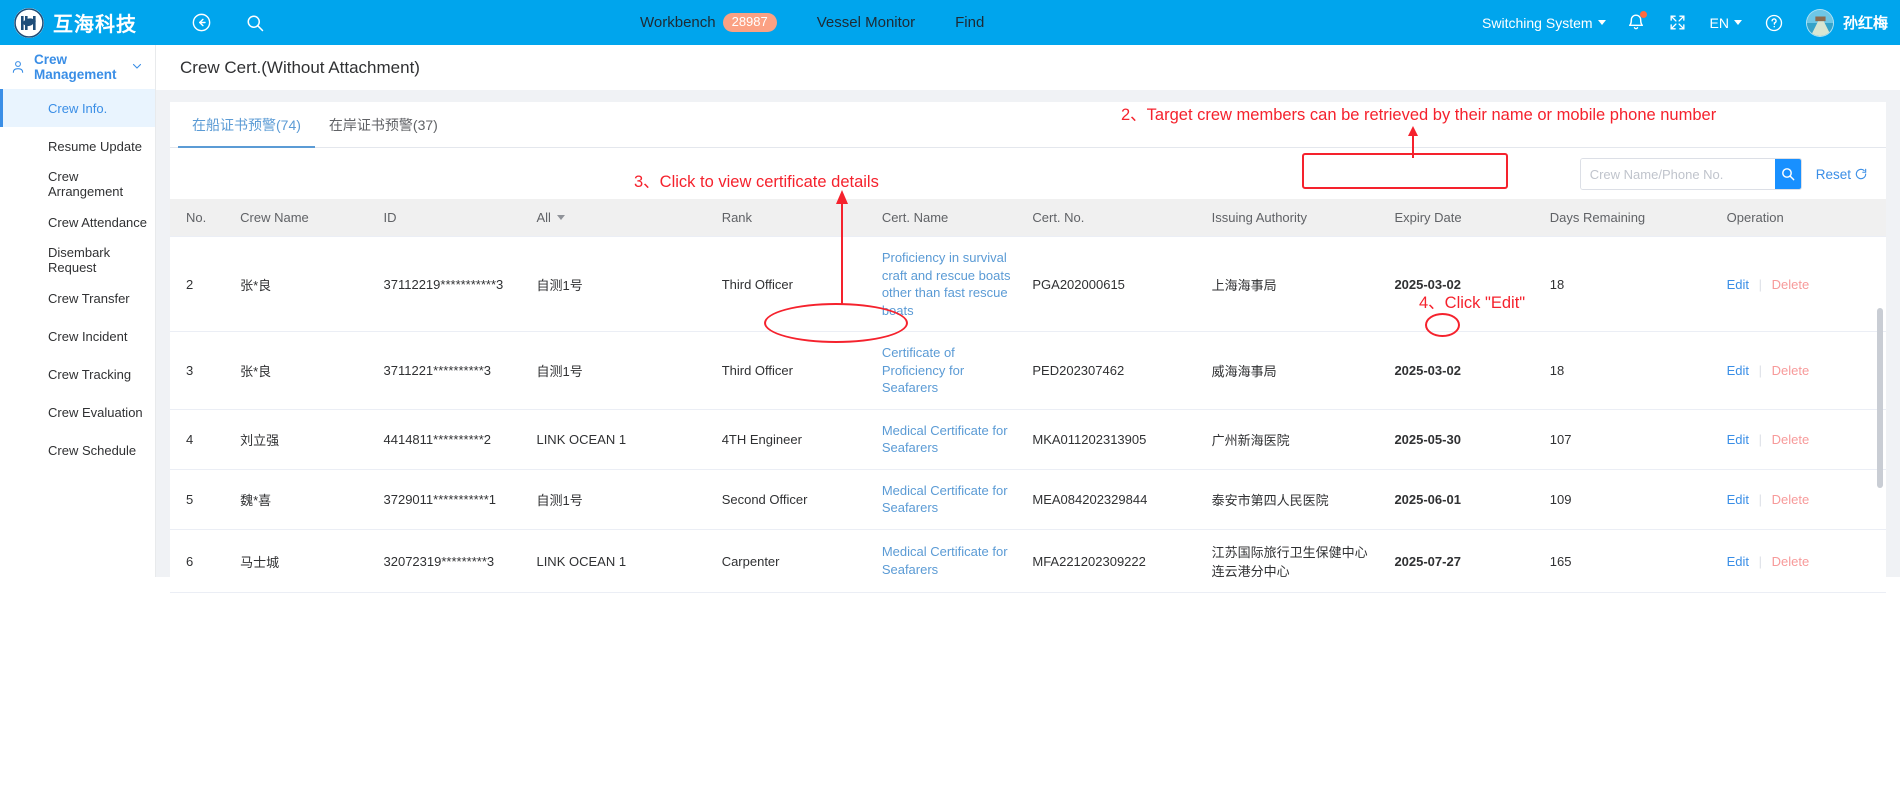  What do you see at coordinates (621, 218) in the screenshot?
I see `col-all-filter: All` at bounding box center [621, 218].